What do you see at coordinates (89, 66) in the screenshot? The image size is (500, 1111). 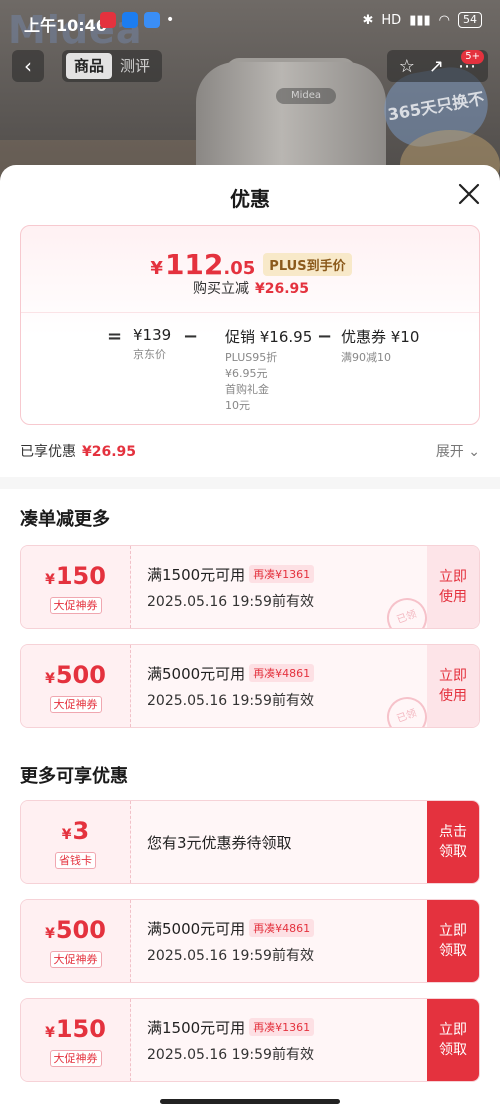 I see `tab-product: 商品` at bounding box center [89, 66].